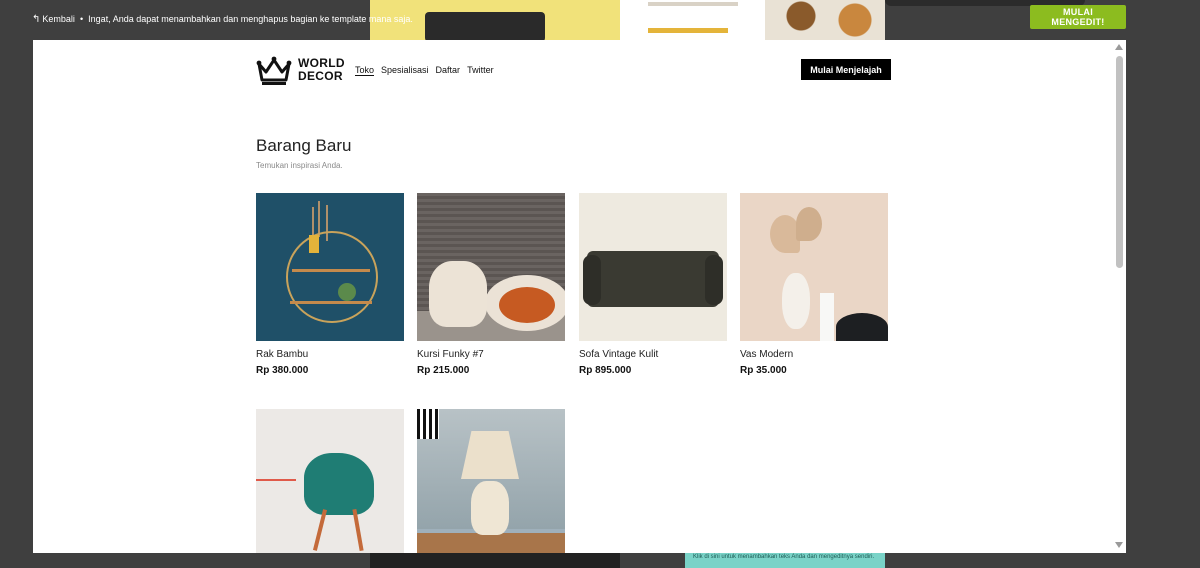  What do you see at coordinates (443, 370) in the screenshot?
I see `product-price: Rp 215.000` at bounding box center [443, 370].